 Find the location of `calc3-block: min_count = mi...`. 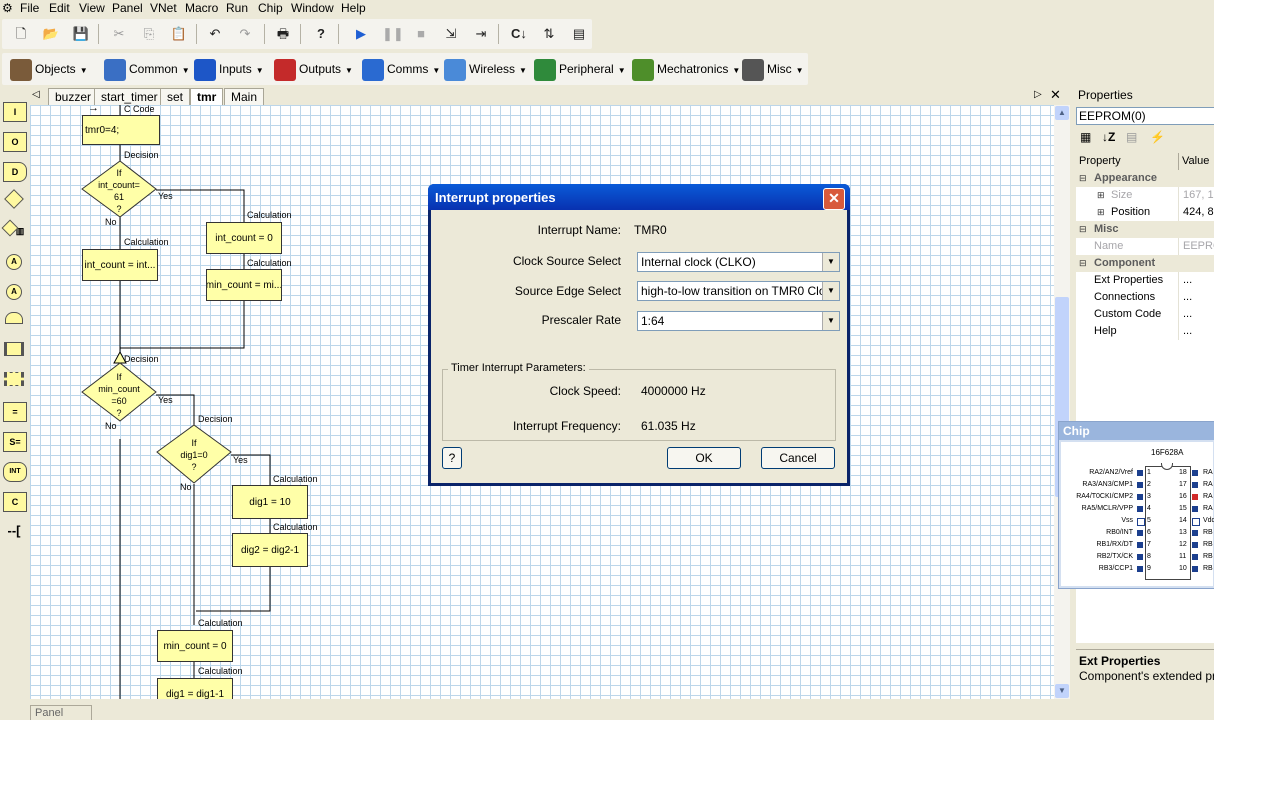

calc3-block: min_count = mi... is located at coordinates (244, 285).